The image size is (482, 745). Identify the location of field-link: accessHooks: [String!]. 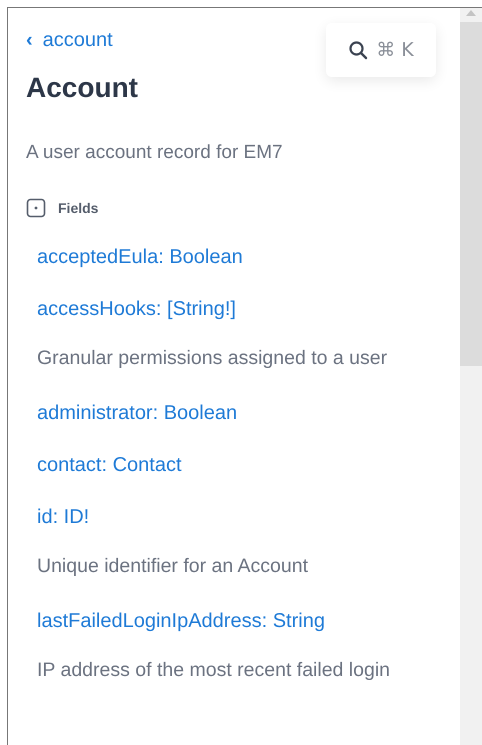
(136, 309).